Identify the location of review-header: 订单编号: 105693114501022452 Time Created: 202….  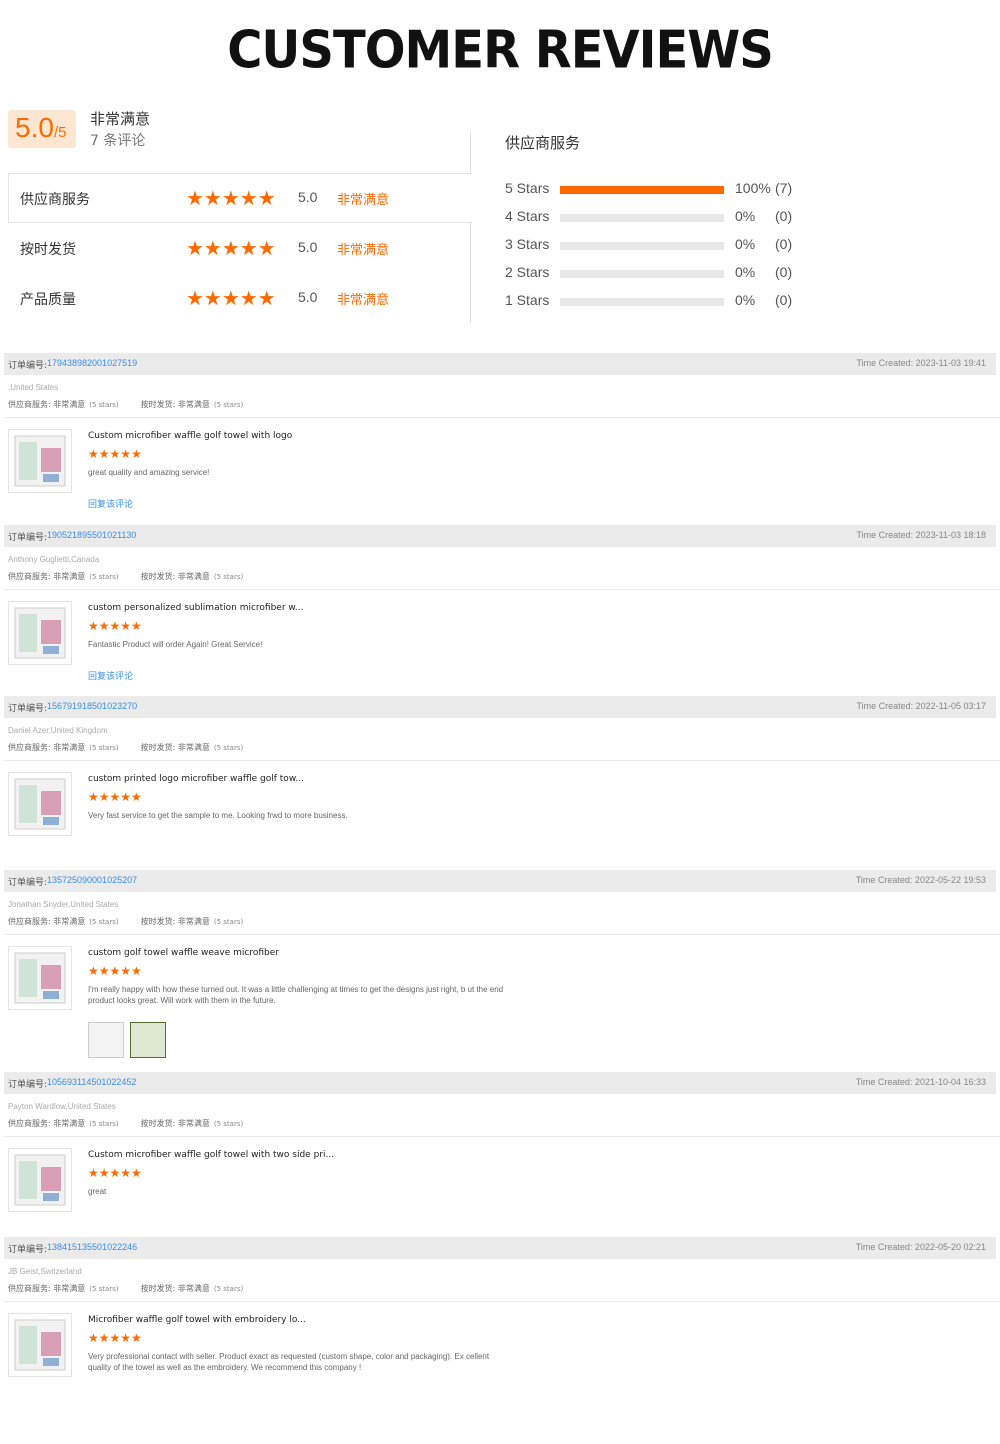
(500, 1083).